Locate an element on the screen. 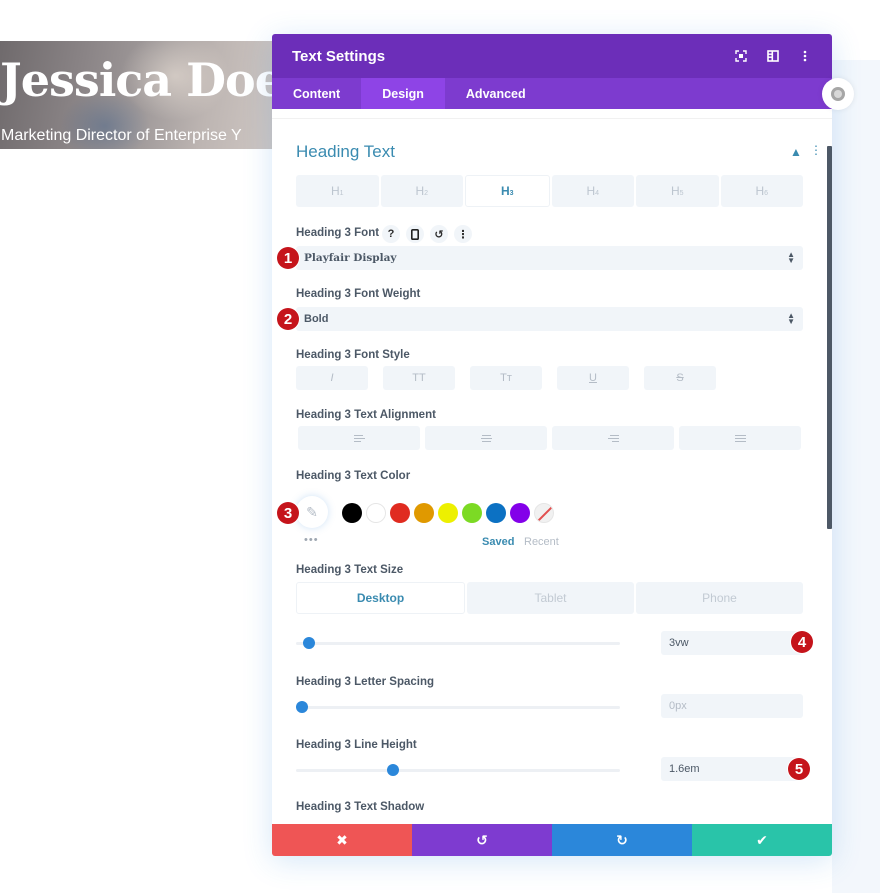 The height and width of the screenshot is (893, 880). align-right-button is located at coordinates (613, 438).